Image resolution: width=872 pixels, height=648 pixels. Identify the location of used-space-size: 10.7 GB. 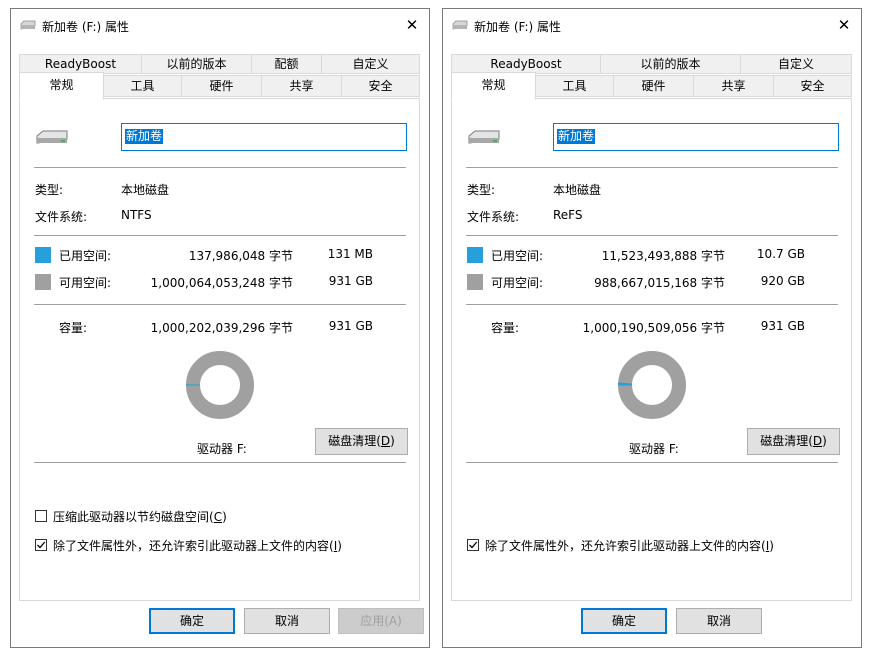
(781, 254).